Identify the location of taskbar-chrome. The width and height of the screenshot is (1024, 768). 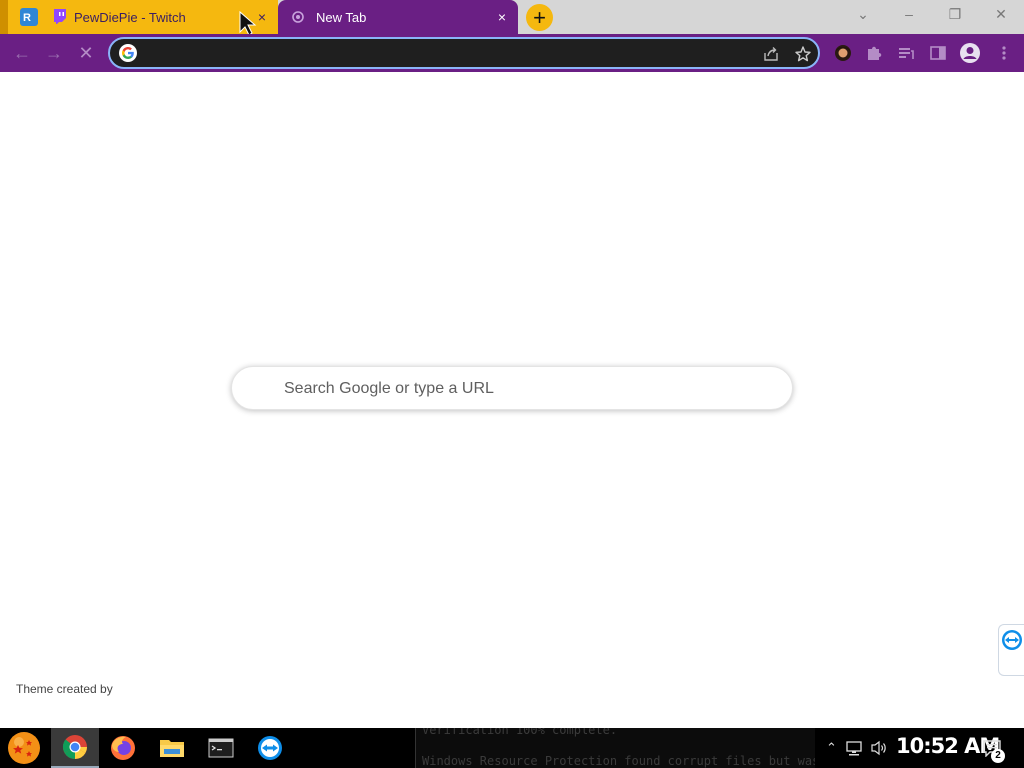
(75, 748).